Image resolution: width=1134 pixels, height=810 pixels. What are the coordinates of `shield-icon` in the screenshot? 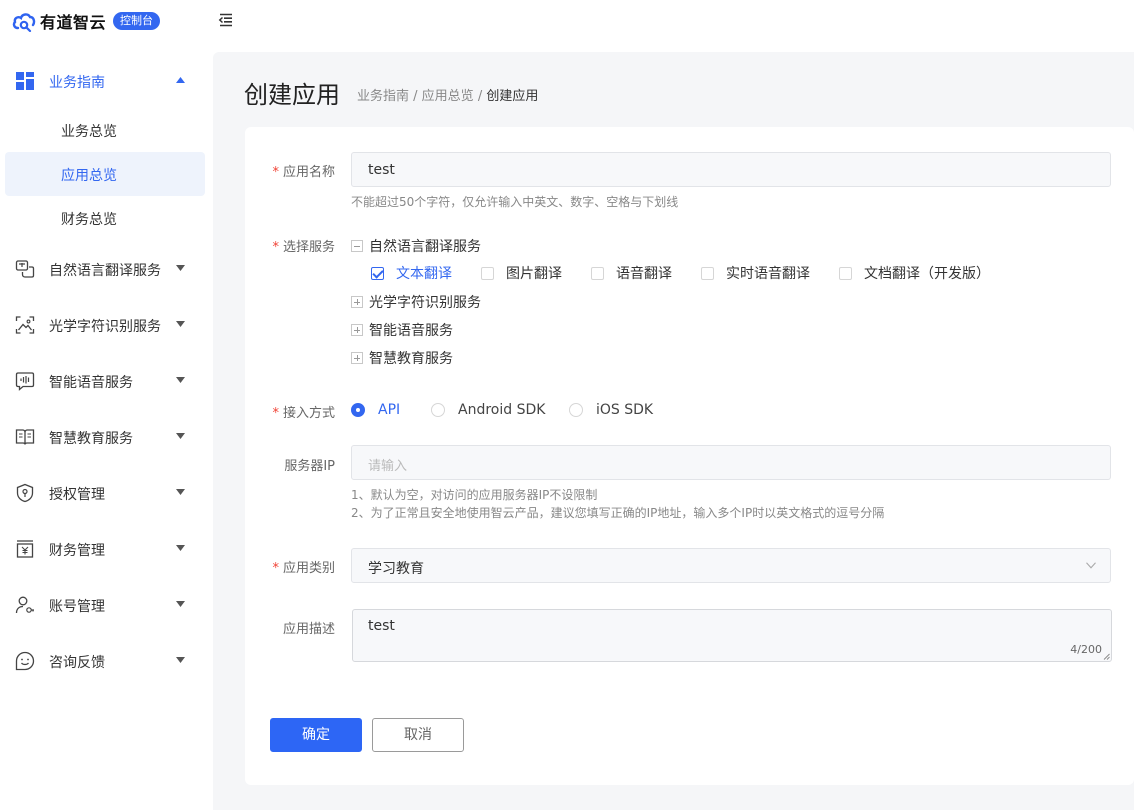 It's located at (25, 493).